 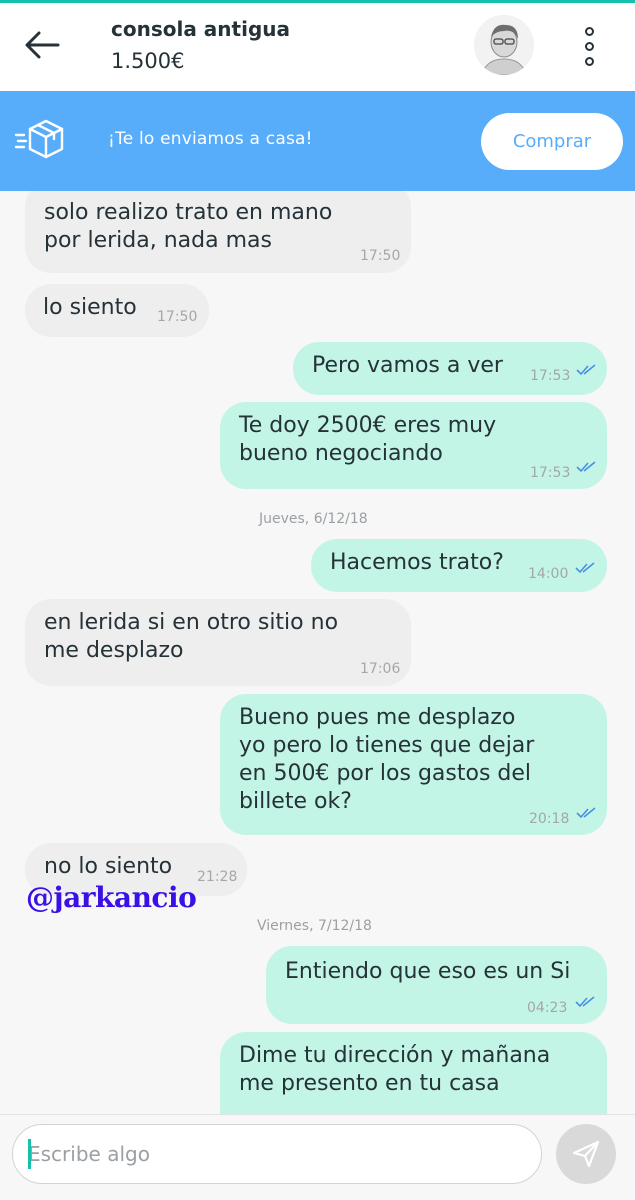 I want to click on message-composer, so click(x=317, y=1157).